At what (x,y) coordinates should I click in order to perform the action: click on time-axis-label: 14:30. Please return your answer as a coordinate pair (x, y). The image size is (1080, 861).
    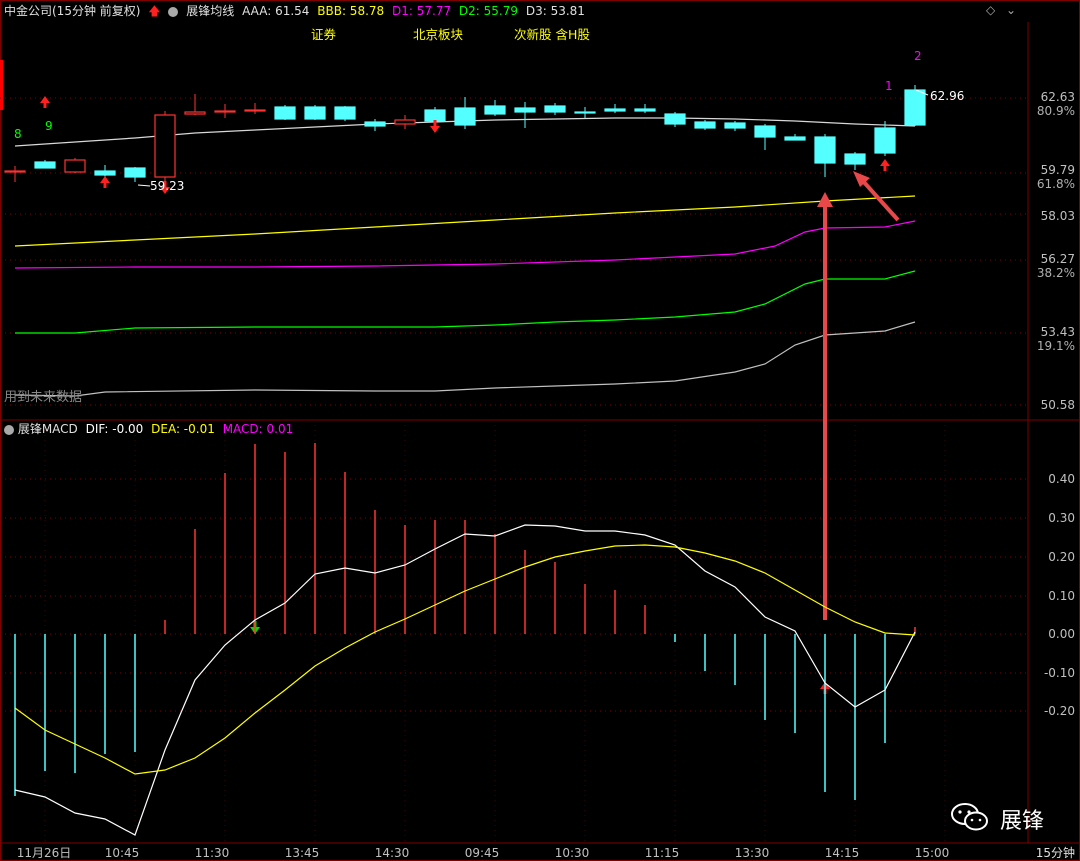
    Looking at the image, I should click on (392, 853).